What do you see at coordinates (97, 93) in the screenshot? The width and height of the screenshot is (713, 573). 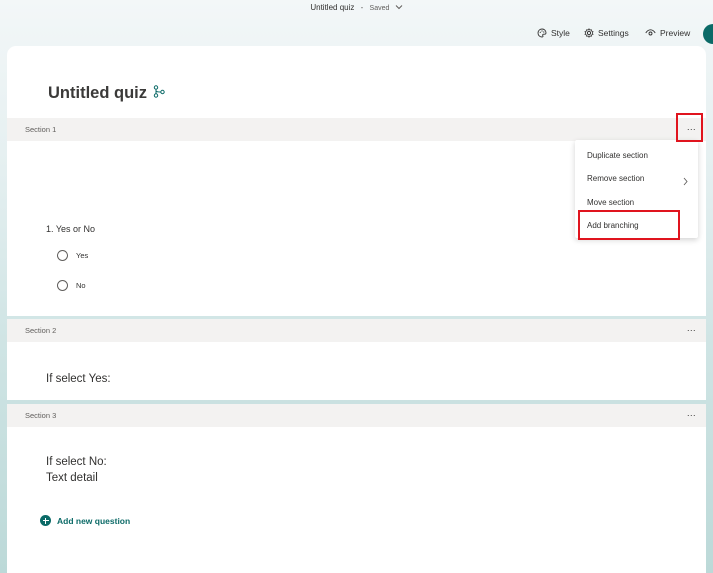 I see `quiz-title: Untitled quiz` at bounding box center [97, 93].